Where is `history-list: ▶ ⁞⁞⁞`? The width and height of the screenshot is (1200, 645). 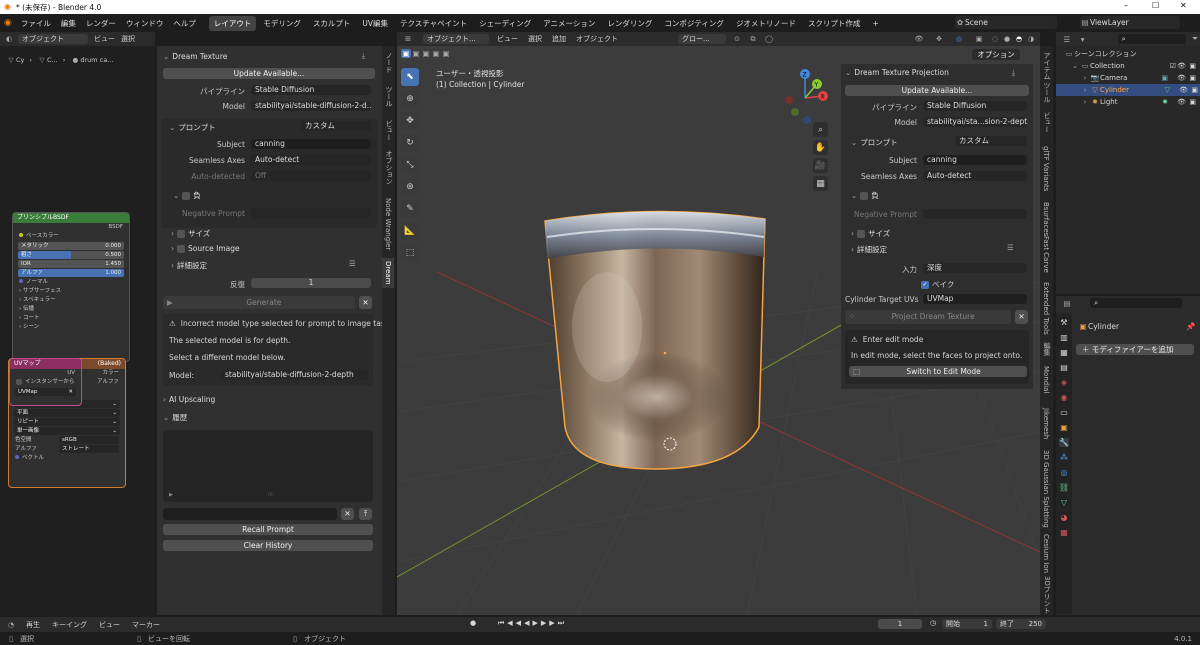
history-list: ▶ ⁞⁞⁞ is located at coordinates (268, 466).